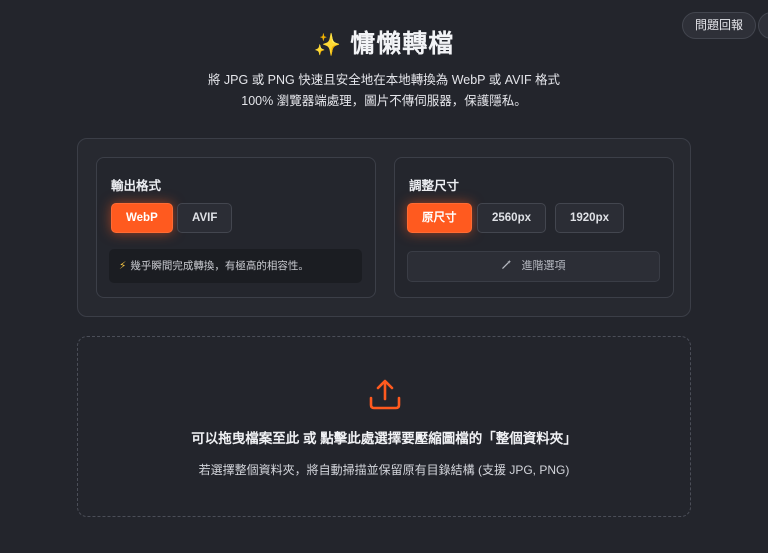 The image size is (768, 553). I want to click on dropzone-main-text: 可以拖曳檔案至此 或 點擊此處選擇要壓縮圖檔的「整個資料夾」, so click(384, 438).